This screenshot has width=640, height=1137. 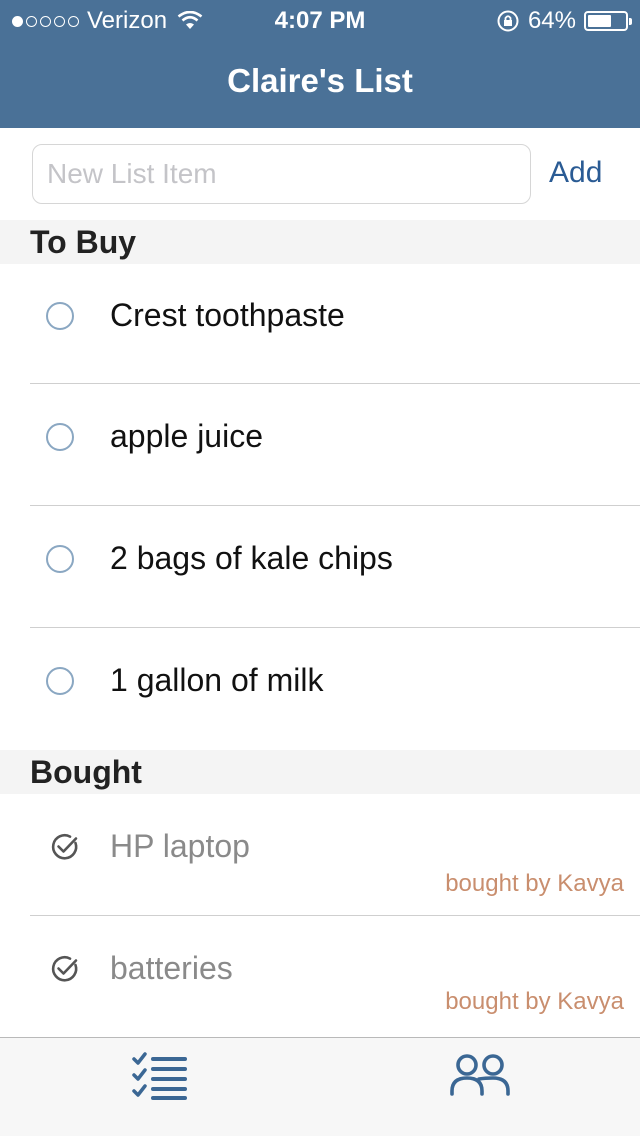 I want to click on people-icon, so click(x=480, y=1075).